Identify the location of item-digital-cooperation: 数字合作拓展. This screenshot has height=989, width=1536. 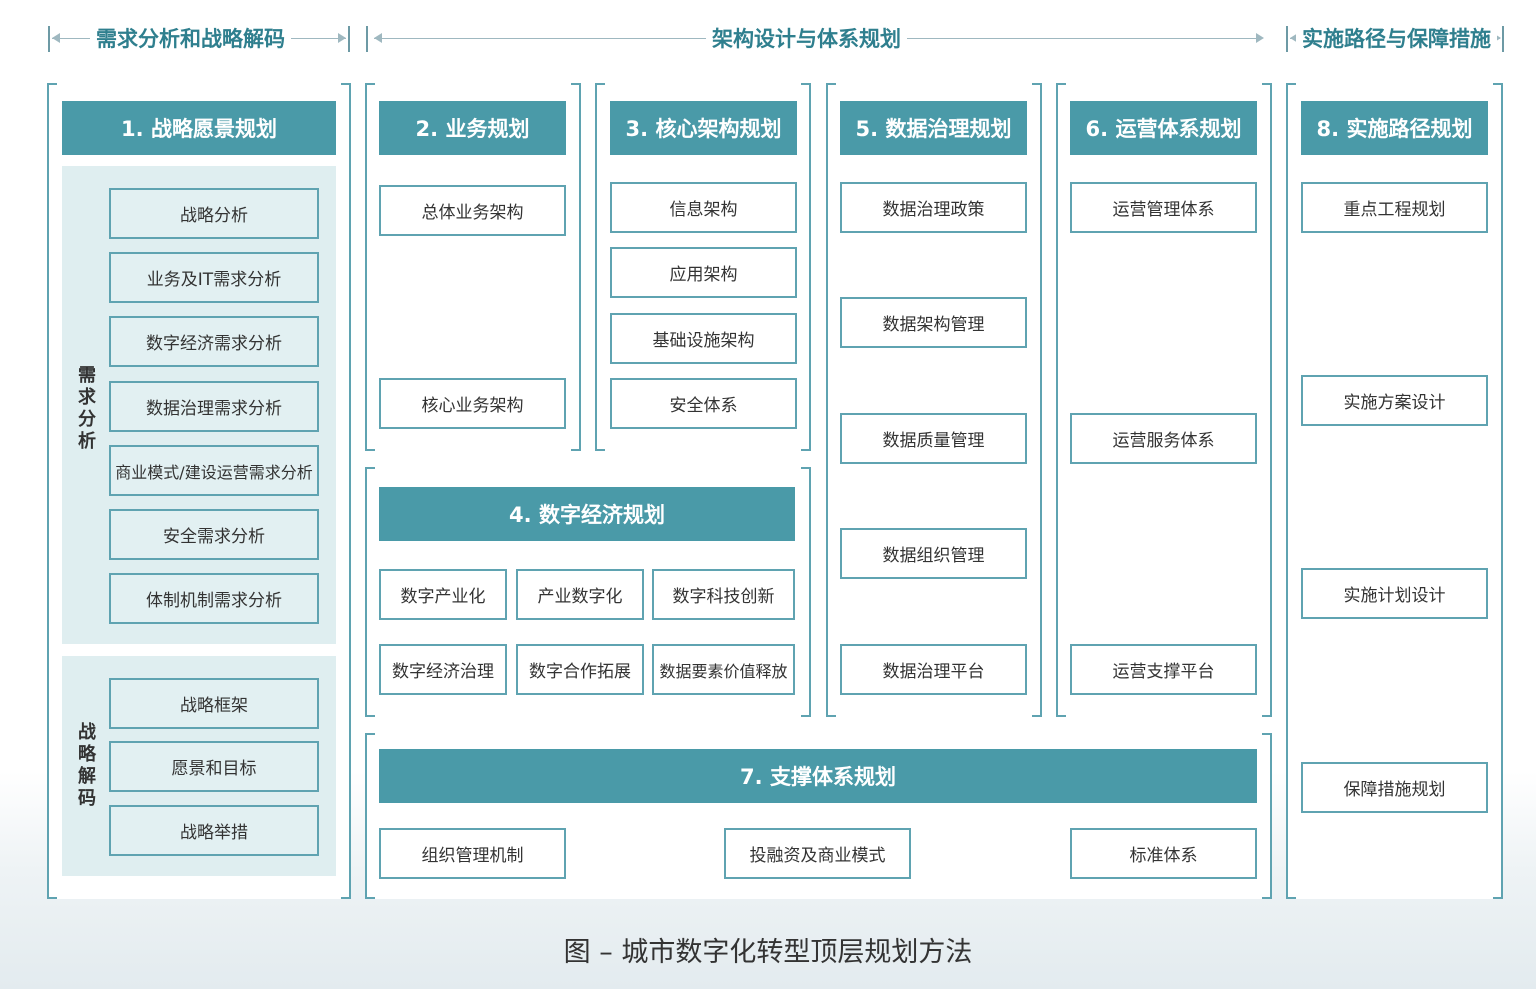
(580, 669).